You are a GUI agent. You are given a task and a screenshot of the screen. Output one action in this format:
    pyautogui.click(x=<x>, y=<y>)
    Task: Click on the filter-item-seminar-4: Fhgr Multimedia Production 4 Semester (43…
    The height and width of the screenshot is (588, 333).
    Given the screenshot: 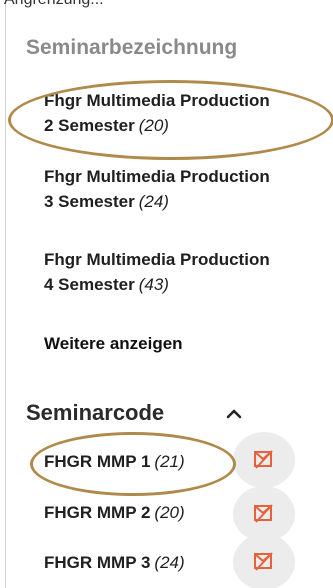 What is the action you would take?
    pyautogui.click(x=157, y=272)
    